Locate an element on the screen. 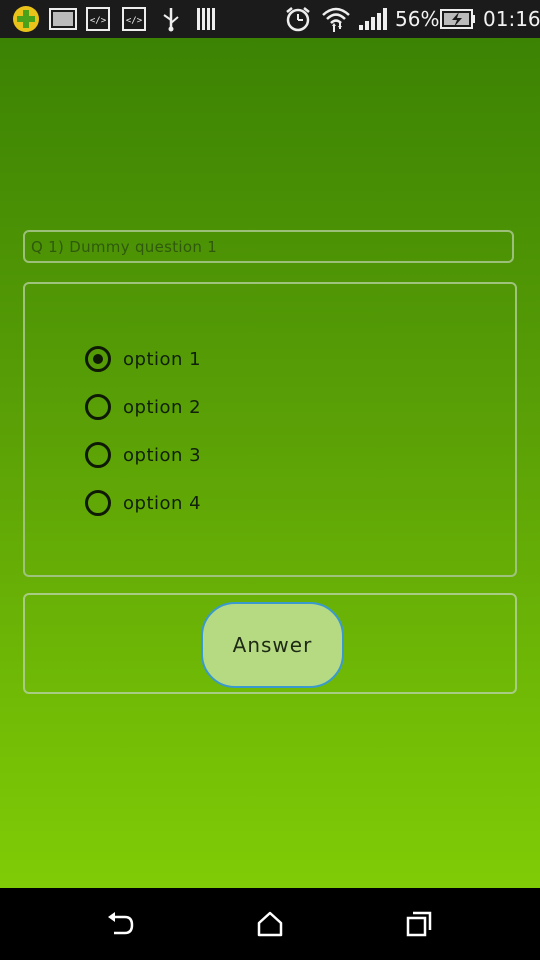  navigation-bar is located at coordinates (270, 924).